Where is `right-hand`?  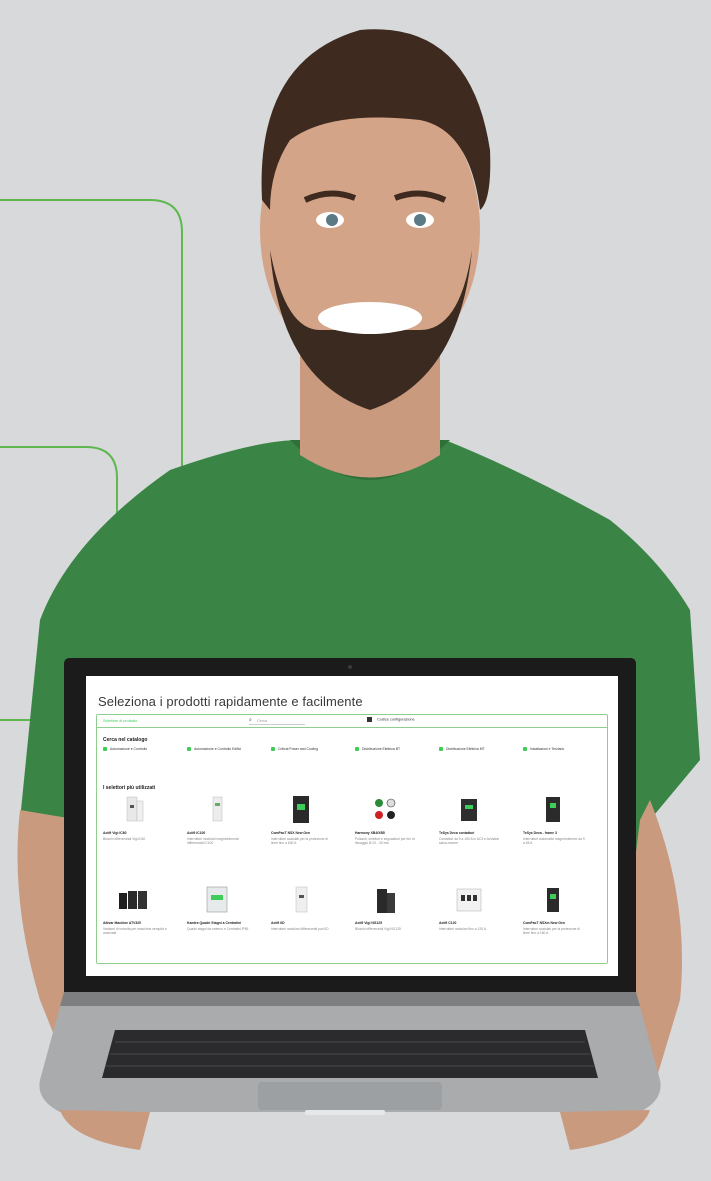 right-hand is located at coordinates (605, 1130).